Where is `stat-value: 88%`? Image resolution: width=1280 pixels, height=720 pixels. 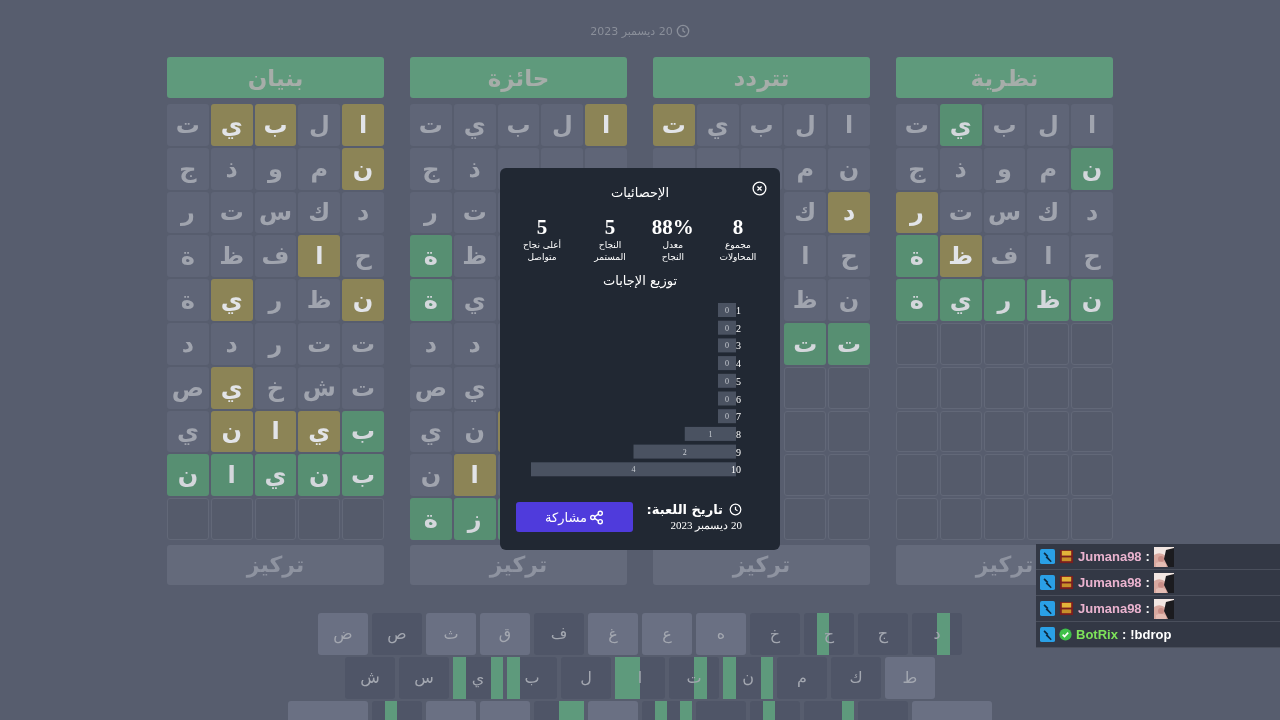 stat-value: 88% is located at coordinates (672, 227).